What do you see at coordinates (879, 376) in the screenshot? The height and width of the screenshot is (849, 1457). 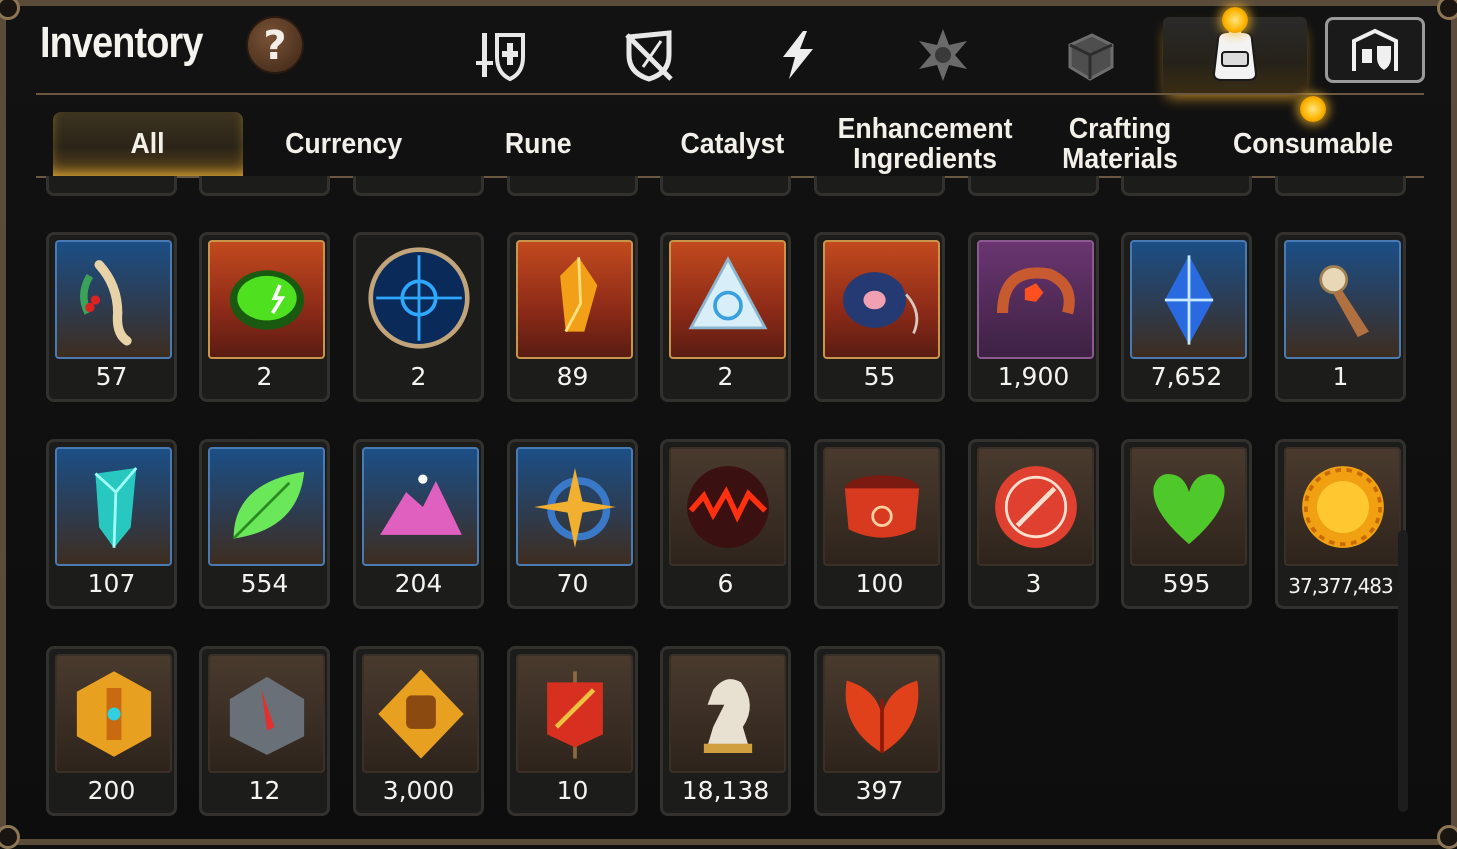 I see `item-quantity: 55` at bounding box center [879, 376].